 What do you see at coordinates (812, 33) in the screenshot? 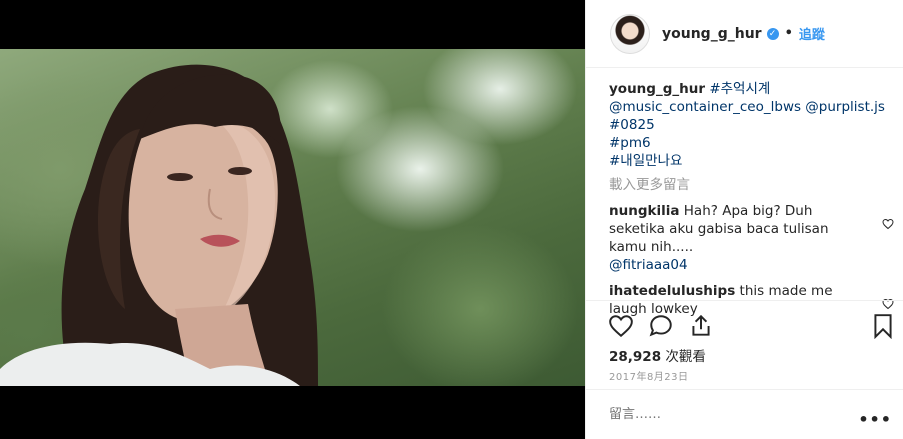
I see `follow-button: 追蹤` at bounding box center [812, 33].